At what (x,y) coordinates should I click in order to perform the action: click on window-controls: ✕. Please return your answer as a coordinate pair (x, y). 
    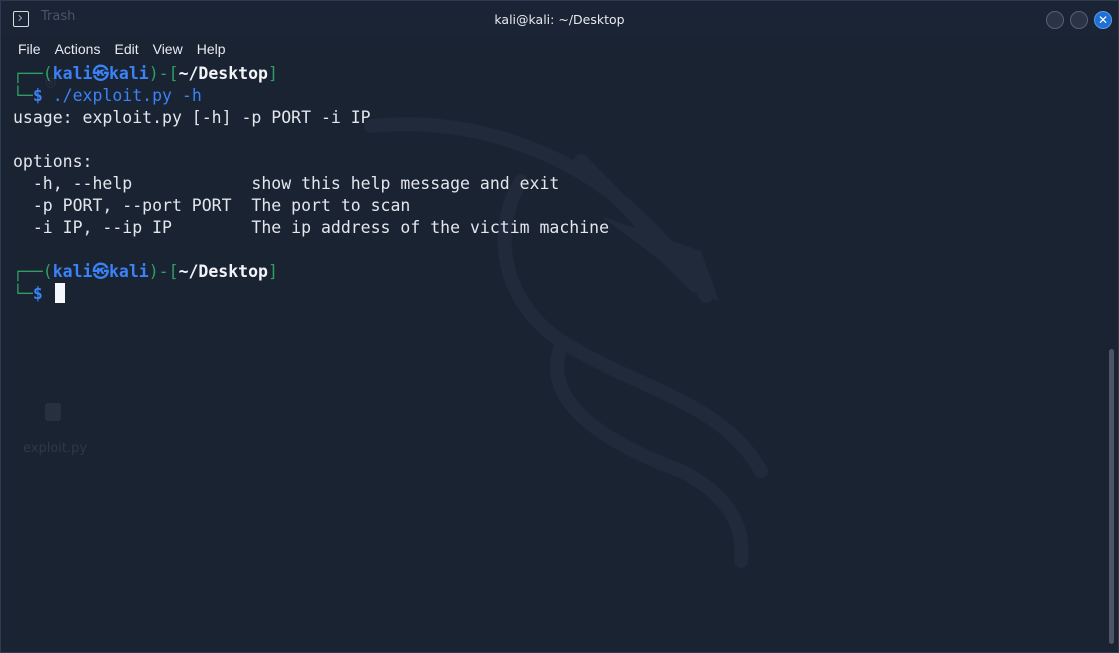
    Looking at the image, I should click on (1079, 20).